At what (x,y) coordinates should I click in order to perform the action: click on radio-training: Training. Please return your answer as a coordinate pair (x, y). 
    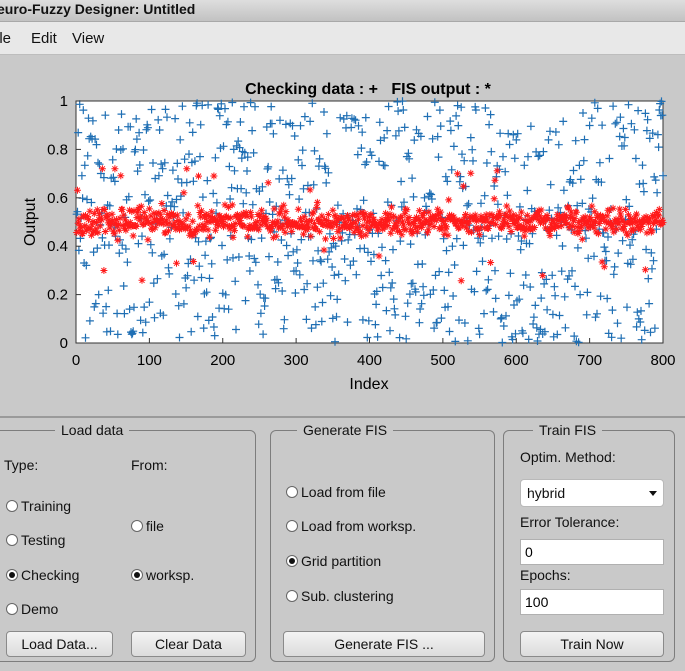
    Looking at the image, I should click on (38, 506).